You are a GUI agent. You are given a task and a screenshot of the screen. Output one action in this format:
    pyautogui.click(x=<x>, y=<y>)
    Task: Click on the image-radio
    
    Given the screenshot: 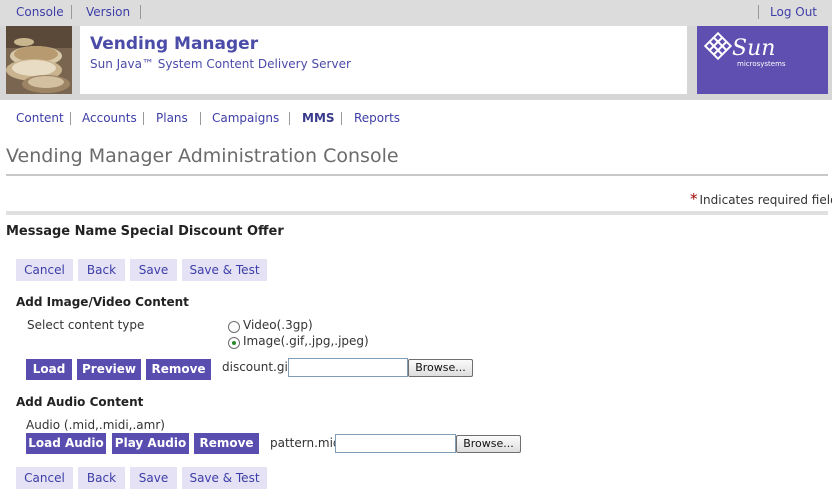 What is the action you would take?
    pyautogui.click(x=234, y=343)
    